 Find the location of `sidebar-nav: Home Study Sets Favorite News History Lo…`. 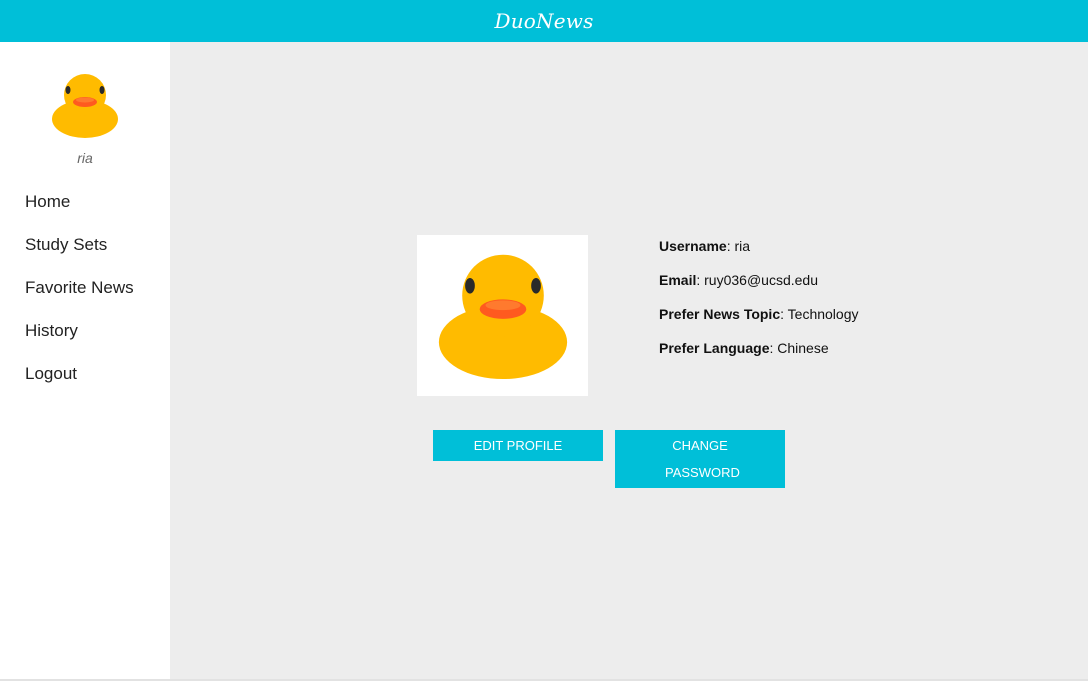

sidebar-nav: Home Study Sets Favorite News History Lo… is located at coordinates (79, 299).